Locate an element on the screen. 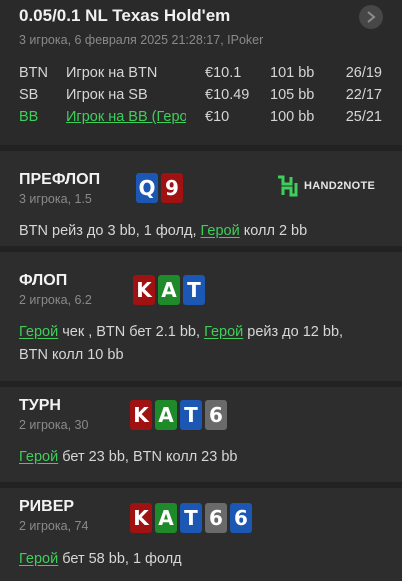 The width and height of the screenshot is (402, 581). player-position: BB is located at coordinates (29, 117).